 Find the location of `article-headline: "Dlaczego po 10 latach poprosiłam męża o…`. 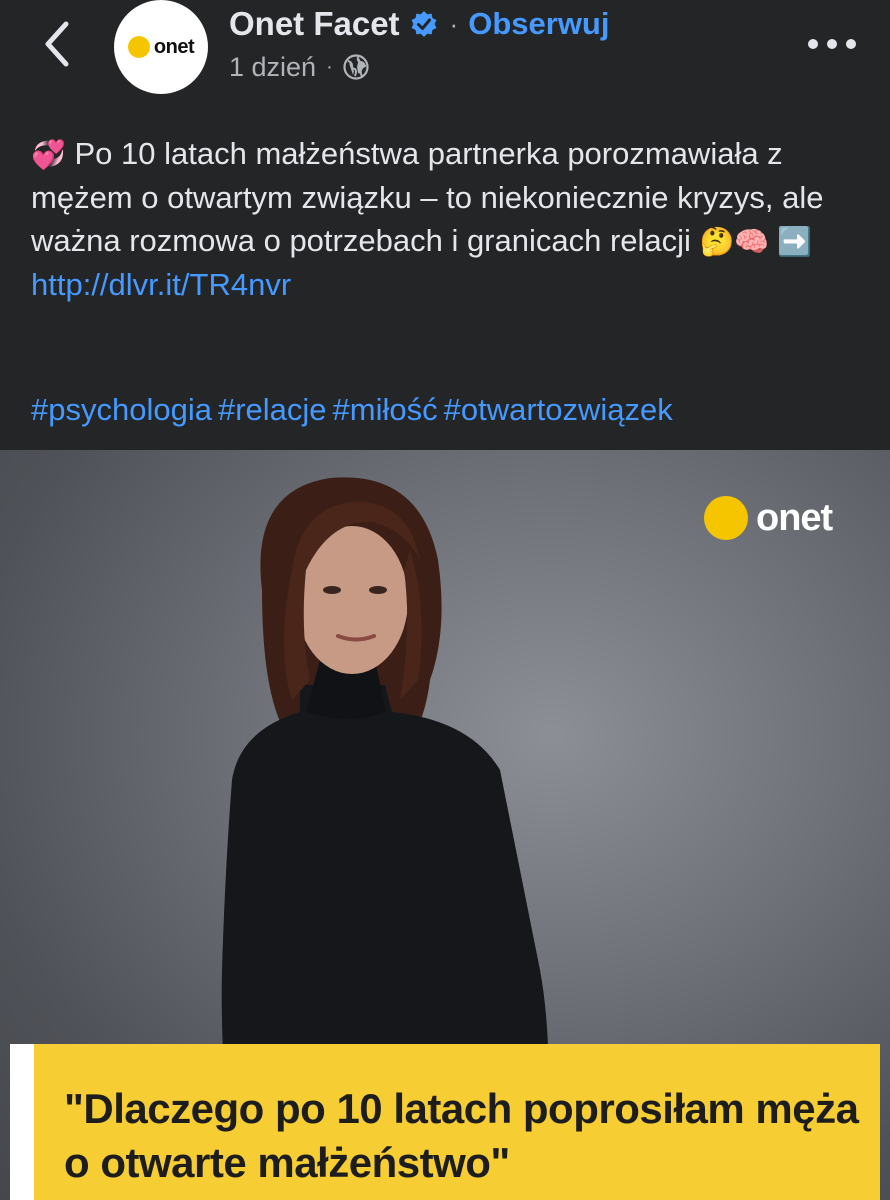

article-headline: "Dlaczego po 10 latach poprosiłam męża o… is located at coordinates (461, 1135).